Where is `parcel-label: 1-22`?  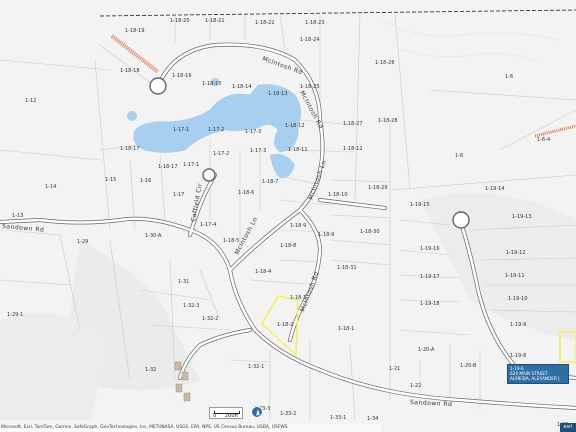 parcel-label: 1-22 is located at coordinates (415, 386).